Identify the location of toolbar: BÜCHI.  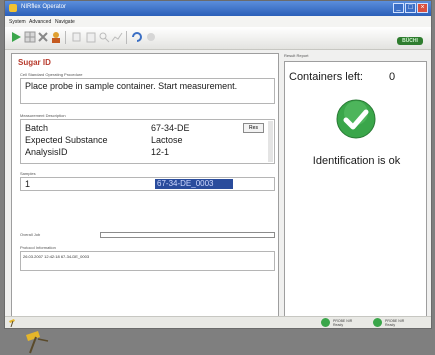
(218, 38).